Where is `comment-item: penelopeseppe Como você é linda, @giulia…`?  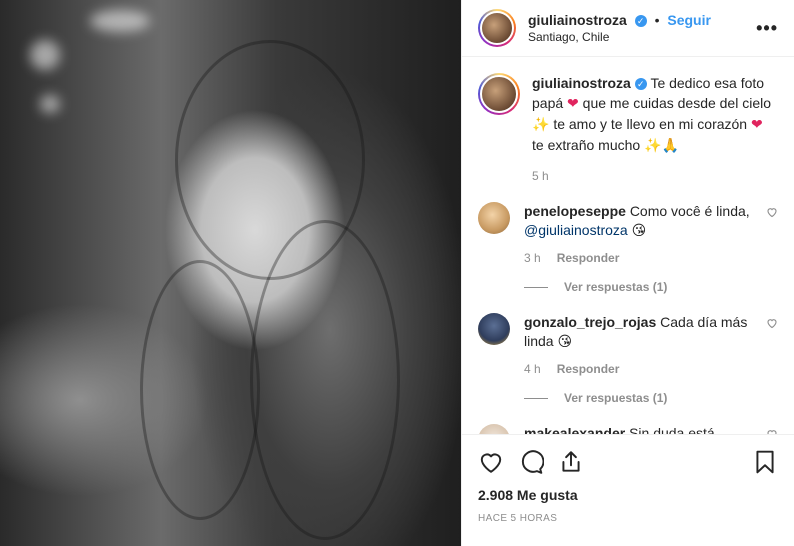 comment-item: penelopeseppe Como você é linda, @giulia… is located at coordinates (628, 249).